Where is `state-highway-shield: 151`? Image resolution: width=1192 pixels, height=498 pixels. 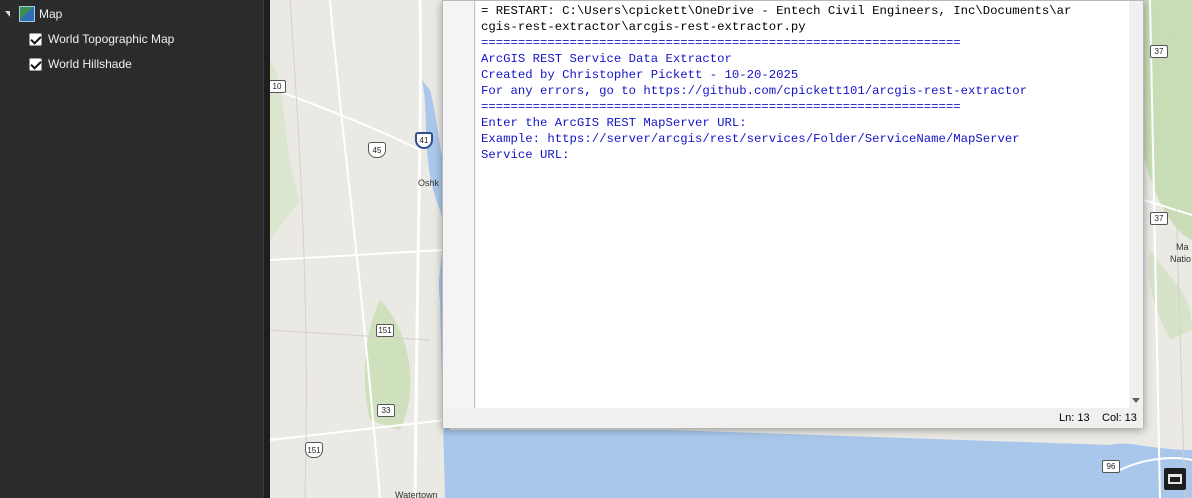
state-highway-shield: 151 is located at coordinates (385, 330).